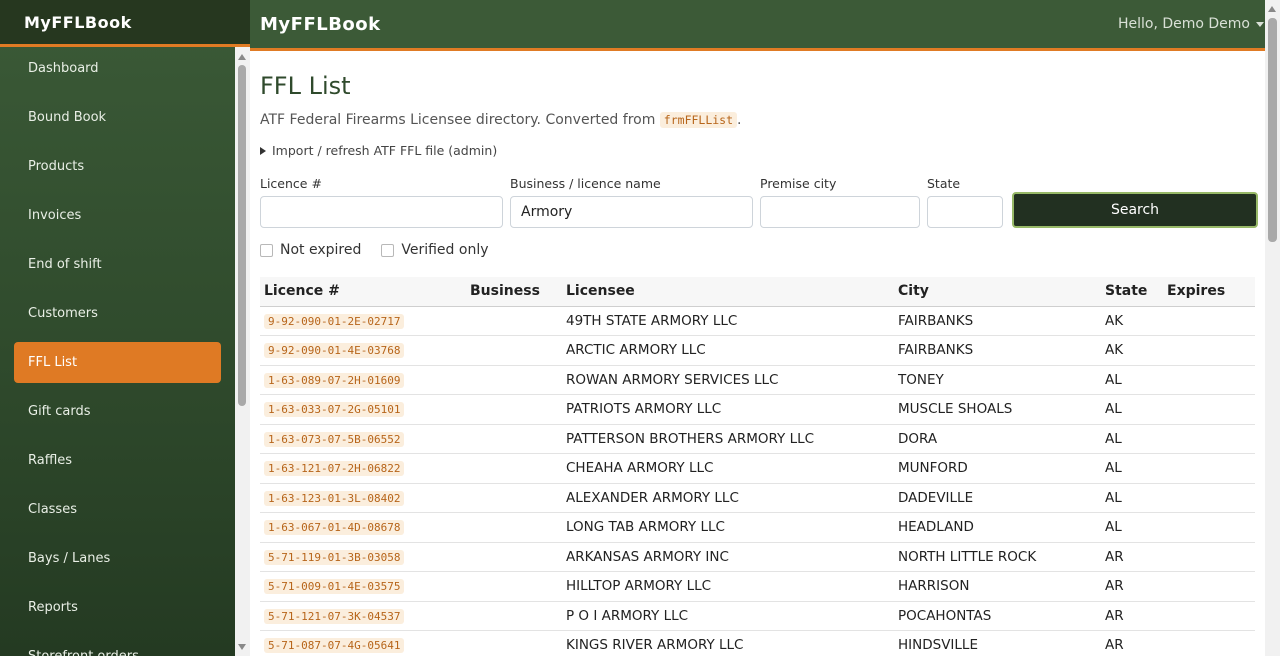 This screenshot has width=1280, height=656. Describe the element at coordinates (840, 212) in the screenshot. I see `city-input` at that location.